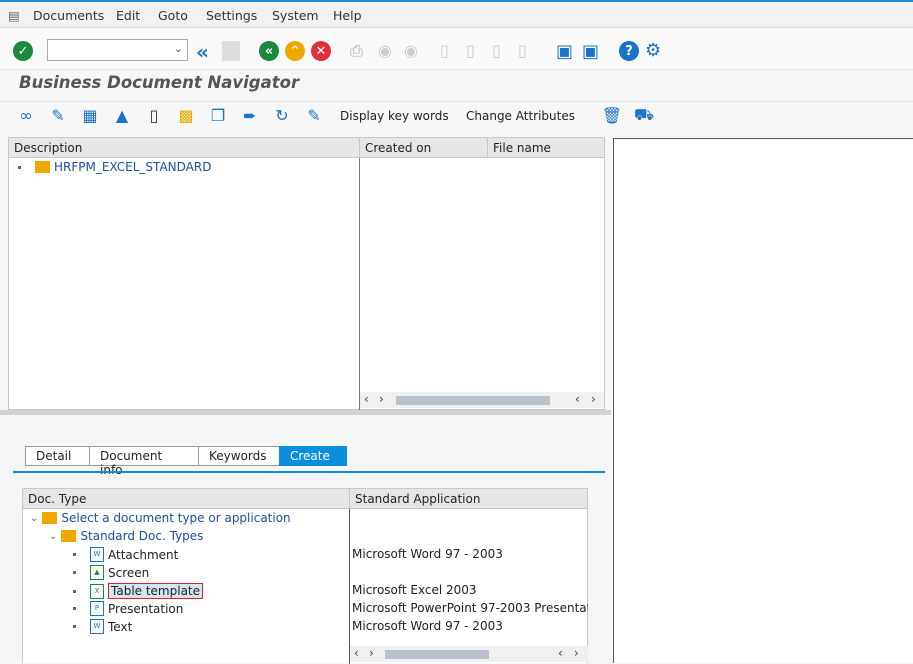 Image resolution: width=913 pixels, height=664 pixels. I want to click on back-double-chevron-icon: «, so click(202, 52).